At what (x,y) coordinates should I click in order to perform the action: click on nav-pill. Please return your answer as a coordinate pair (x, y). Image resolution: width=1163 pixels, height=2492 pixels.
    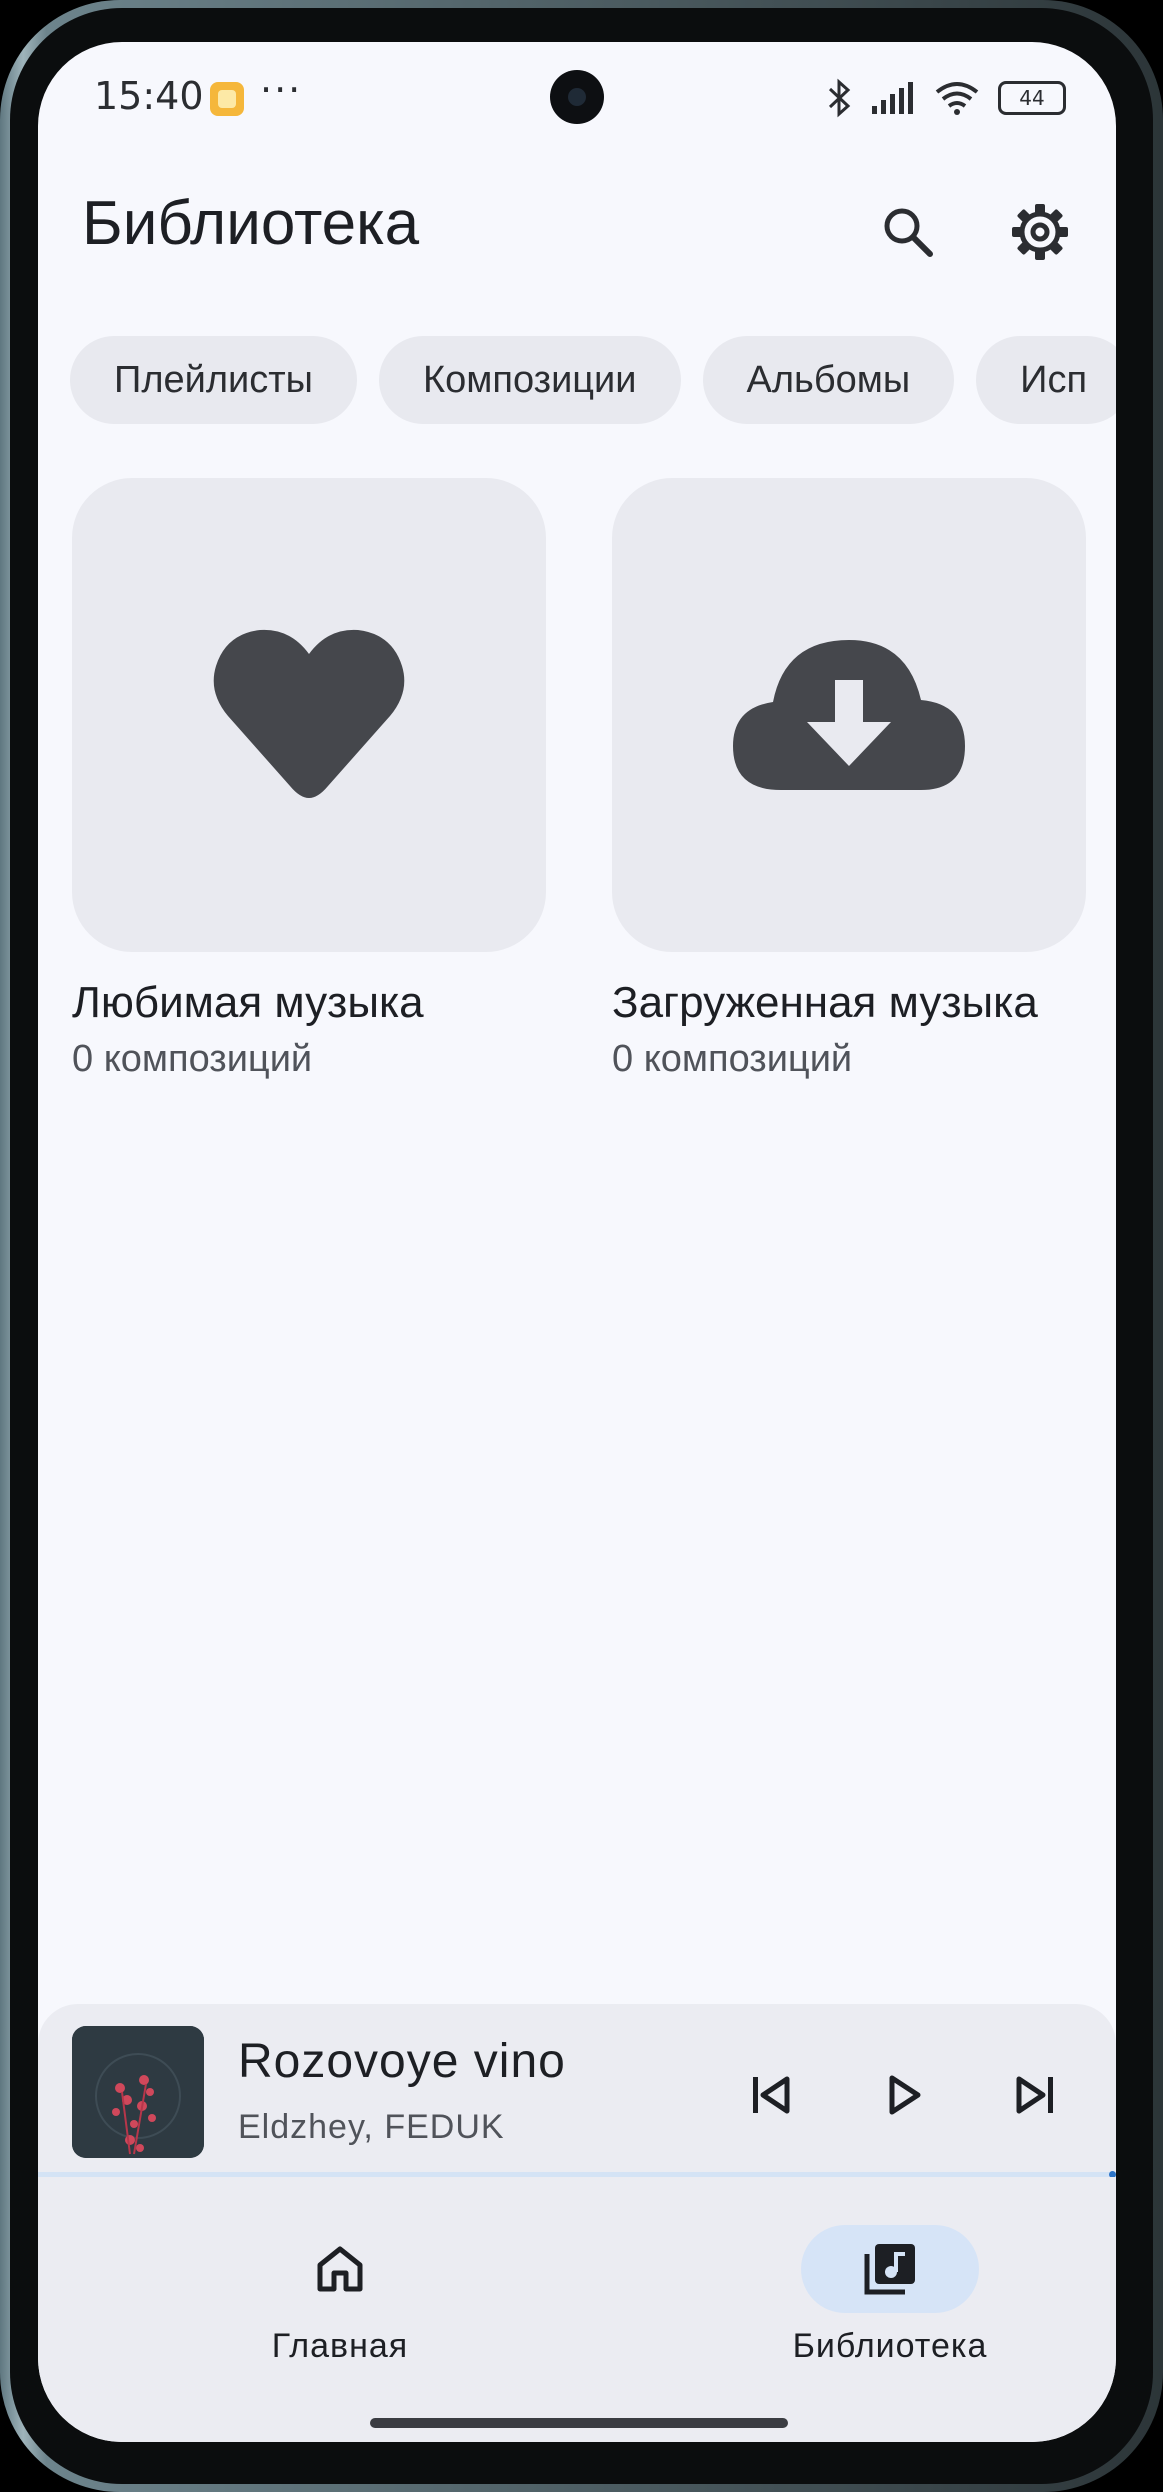
    Looking at the image, I should click on (340, 2269).